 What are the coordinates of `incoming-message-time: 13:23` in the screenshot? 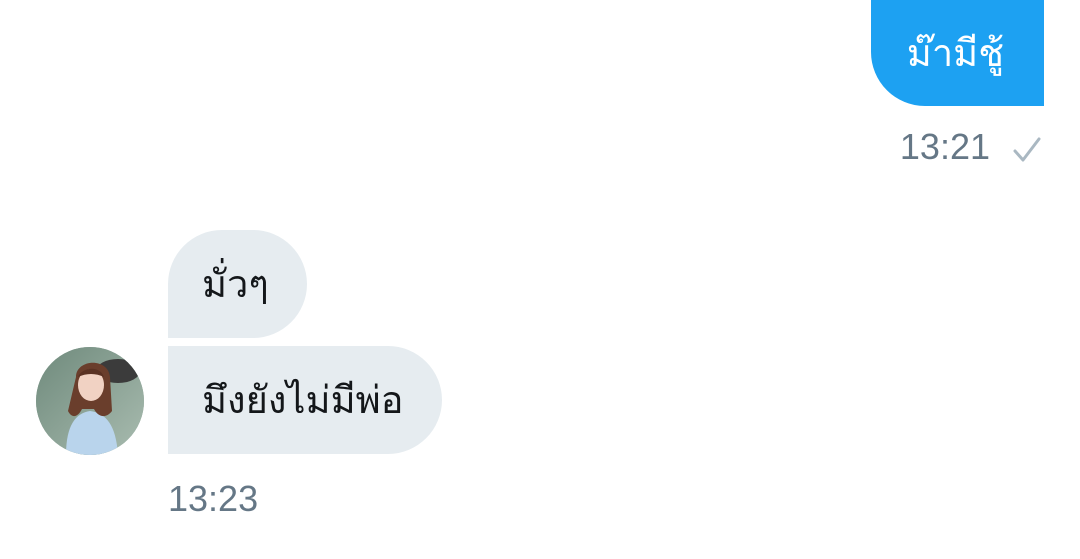 It's located at (213, 498).